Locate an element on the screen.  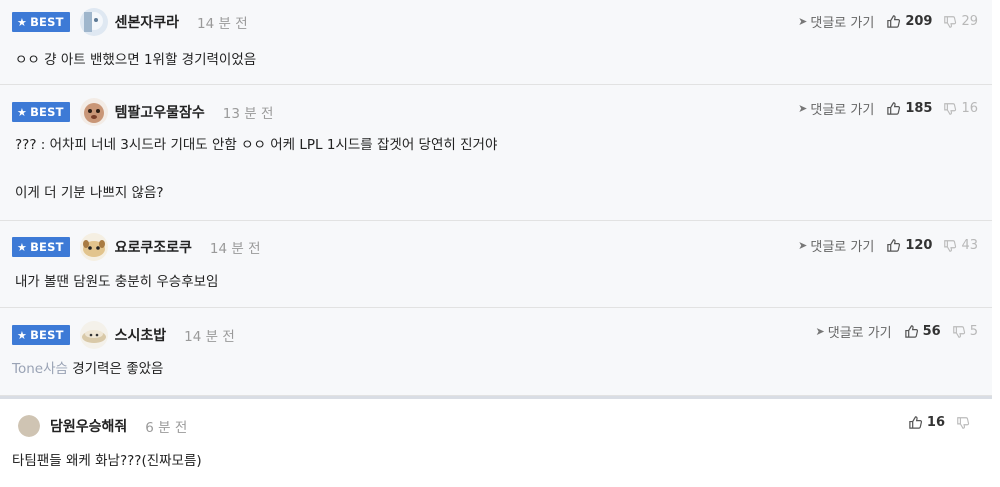
upvote-button: 56 is located at coordinates (922, 331).